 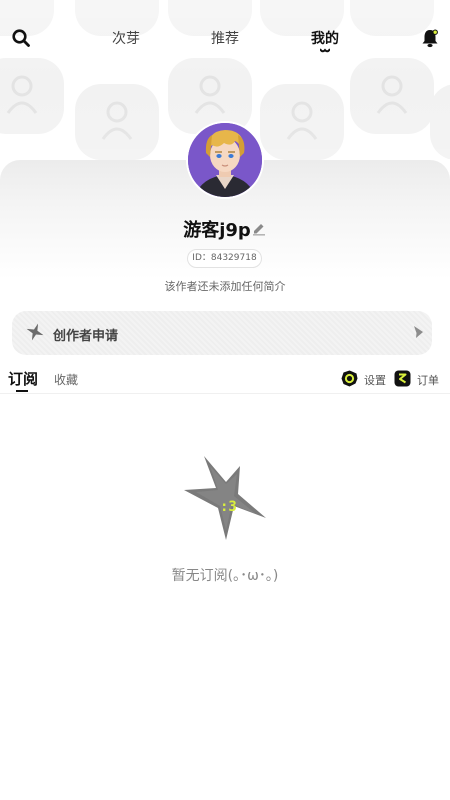 What do you see at coordinates (225, 286) in the screenshot?
I see `bio-text: 该作者还未添加任何简介` at bounding box center [225, 286].